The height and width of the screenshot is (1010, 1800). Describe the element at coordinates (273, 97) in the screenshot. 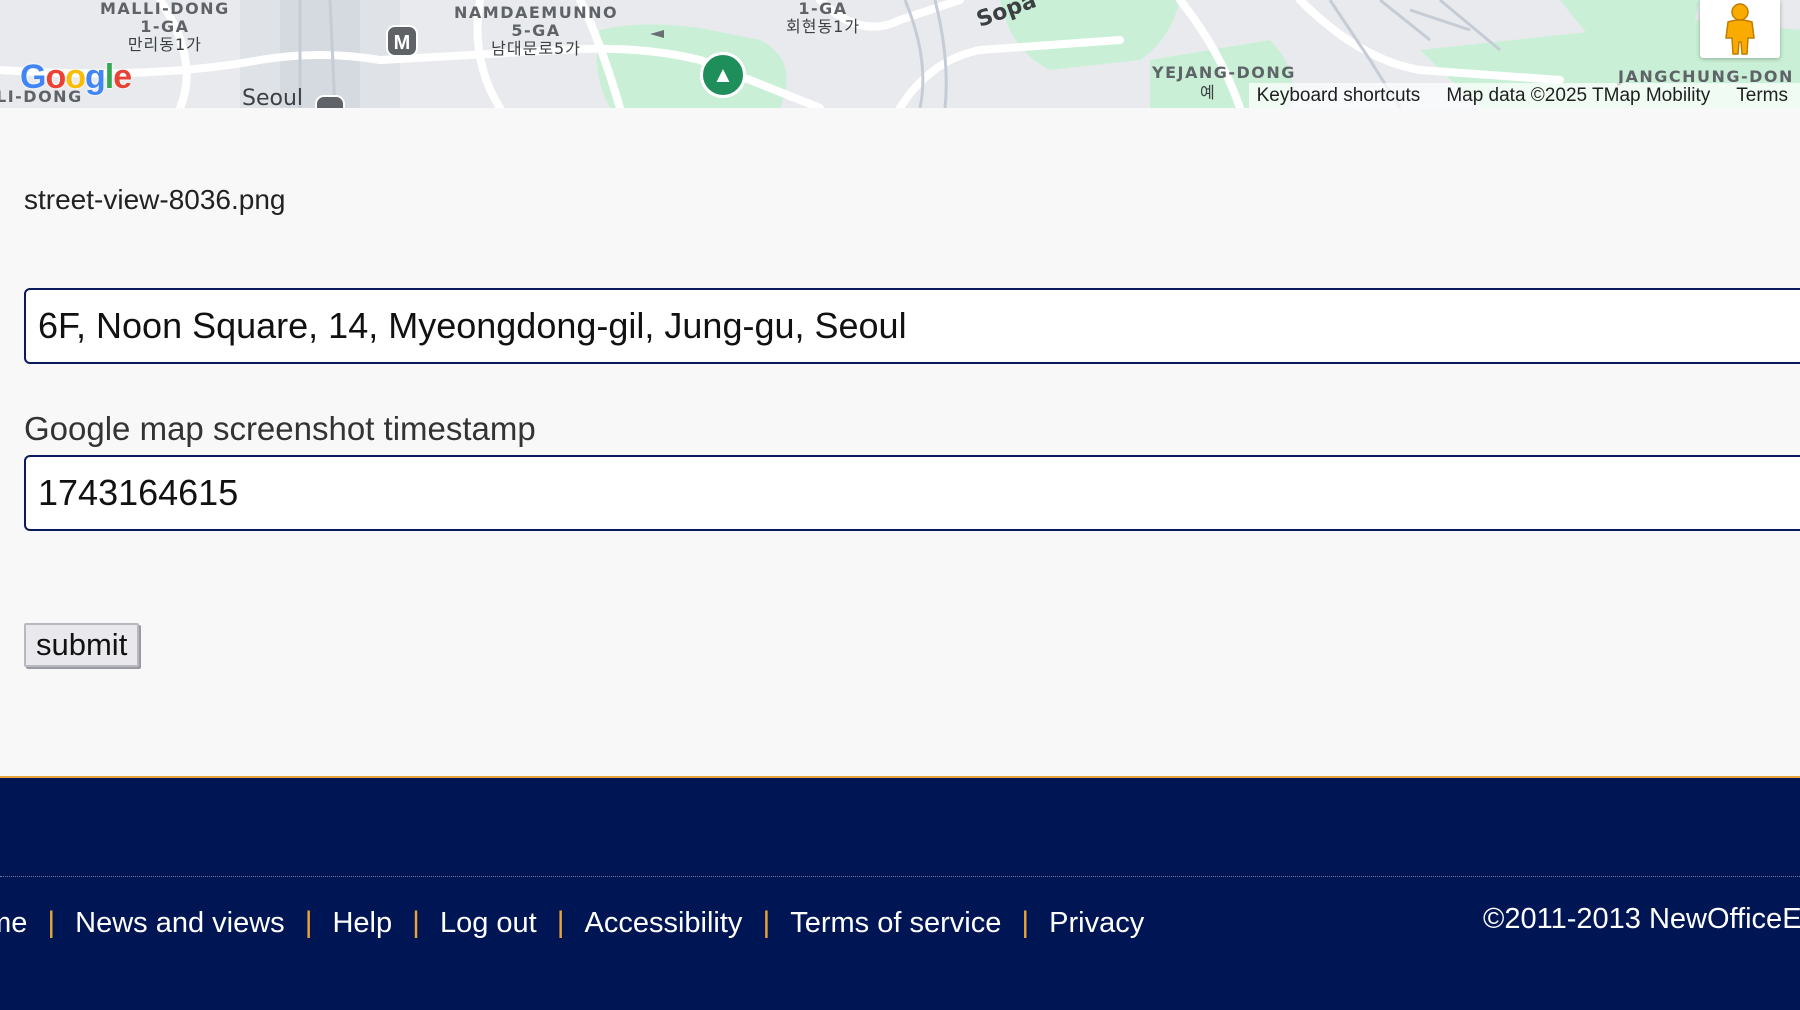

I see `map-label-seoul: Seoul` at that location.